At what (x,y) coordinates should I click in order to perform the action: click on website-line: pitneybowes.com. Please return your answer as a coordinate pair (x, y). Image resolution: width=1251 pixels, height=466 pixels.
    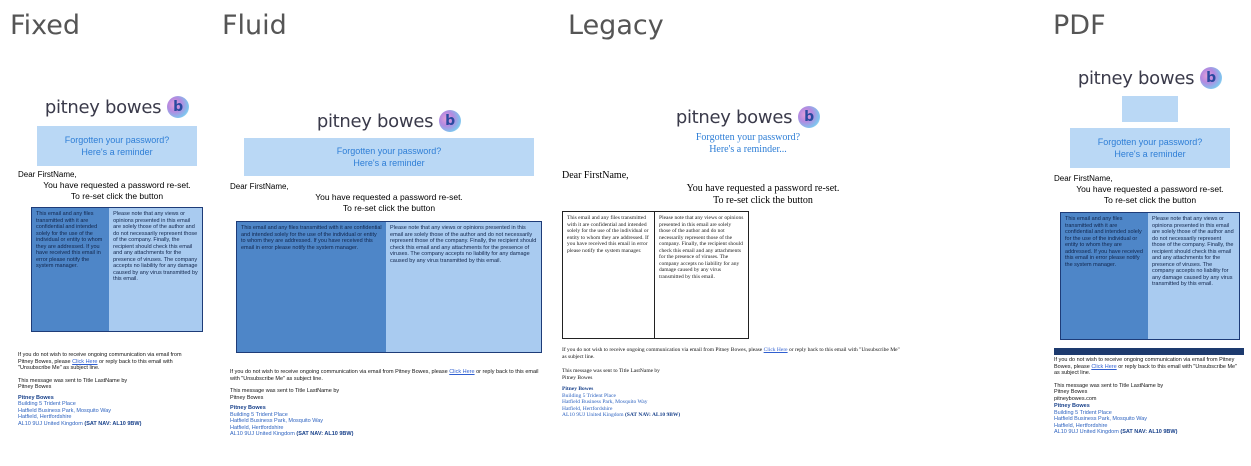
    Looking at the image, I should click on (1075, 398).